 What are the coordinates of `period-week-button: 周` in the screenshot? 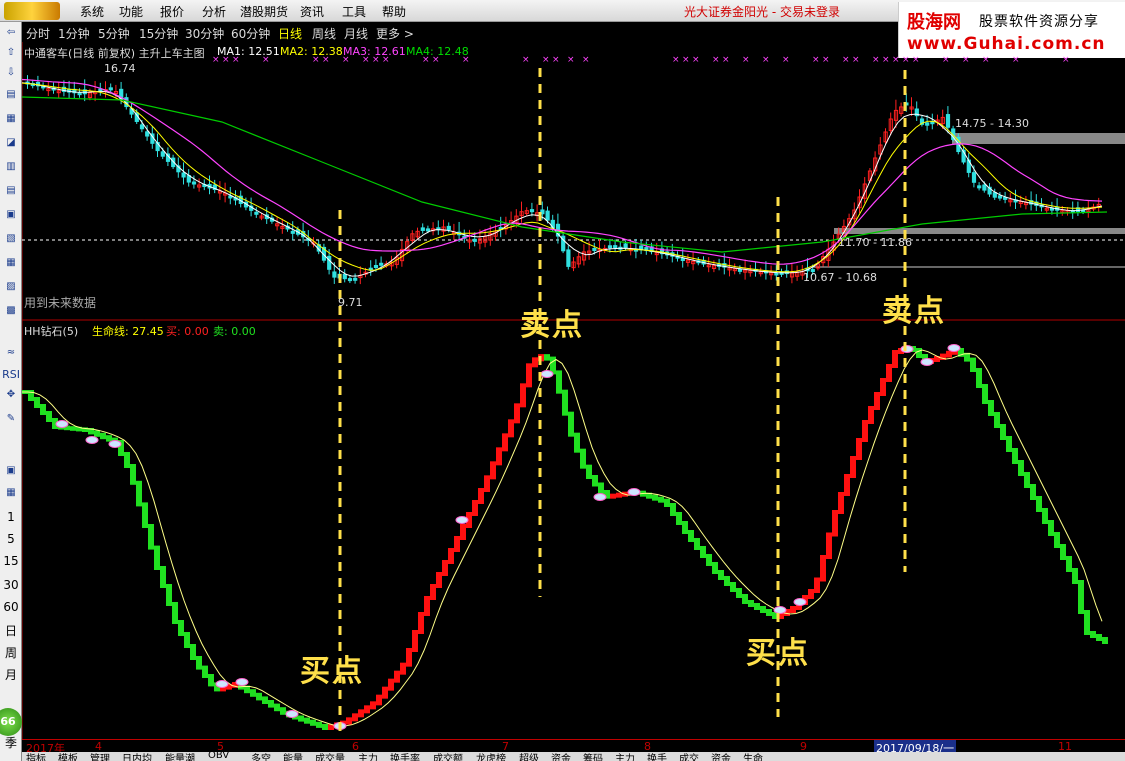 It's located at (11, 653).